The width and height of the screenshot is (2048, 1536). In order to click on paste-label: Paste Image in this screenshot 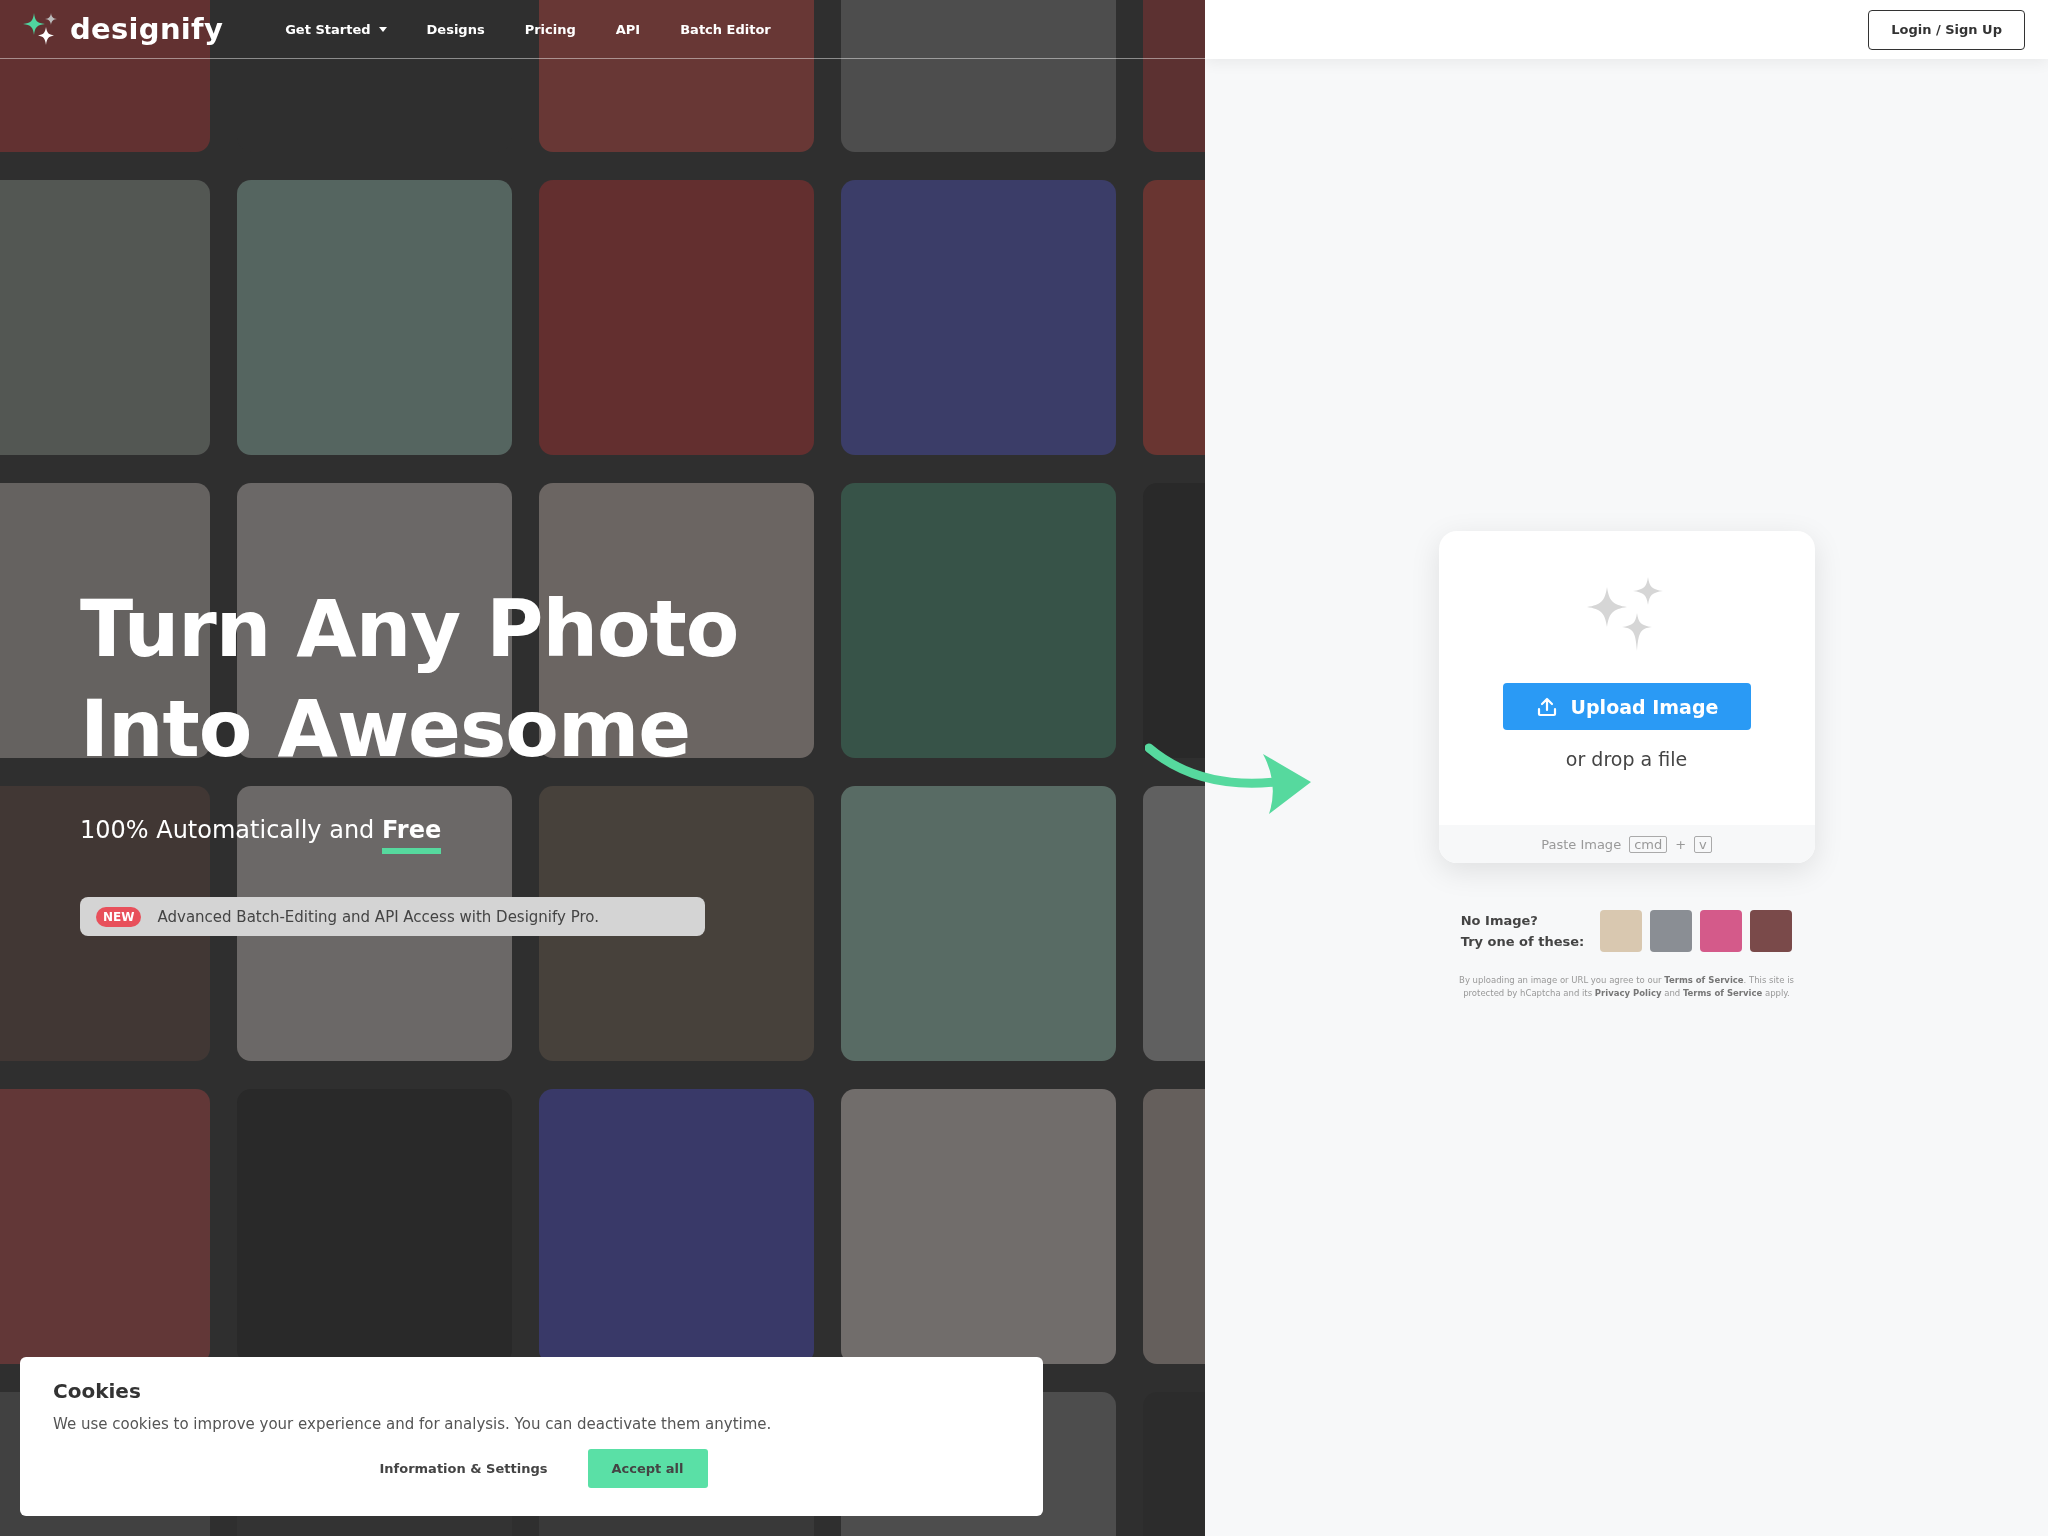, I will do `click(1581, 844)`.